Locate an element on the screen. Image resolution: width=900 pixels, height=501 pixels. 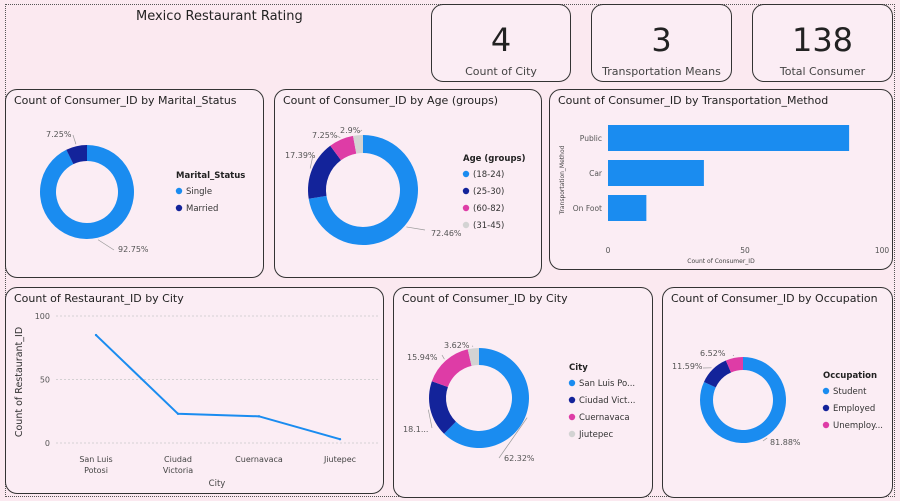
kpi-value: 138 is located at coordinates (822, 40).